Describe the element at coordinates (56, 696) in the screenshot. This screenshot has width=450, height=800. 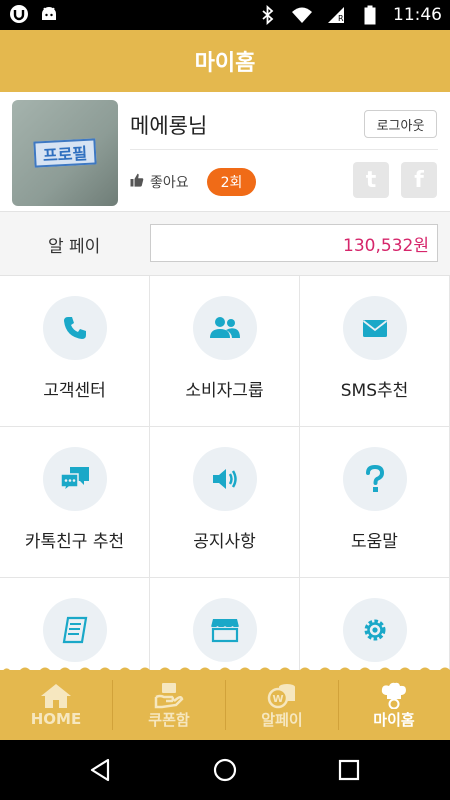
I see `home-icon` at that location.